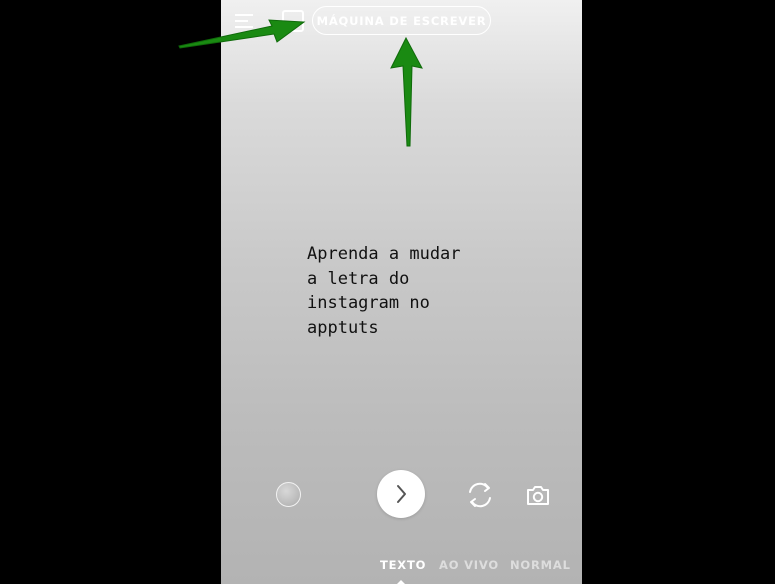 This screenshot has height=584, width=775. What do you see at coordinates (288, 494) in the screenshot?
I see `color-circle-icon` at bounding box center [288, 494].